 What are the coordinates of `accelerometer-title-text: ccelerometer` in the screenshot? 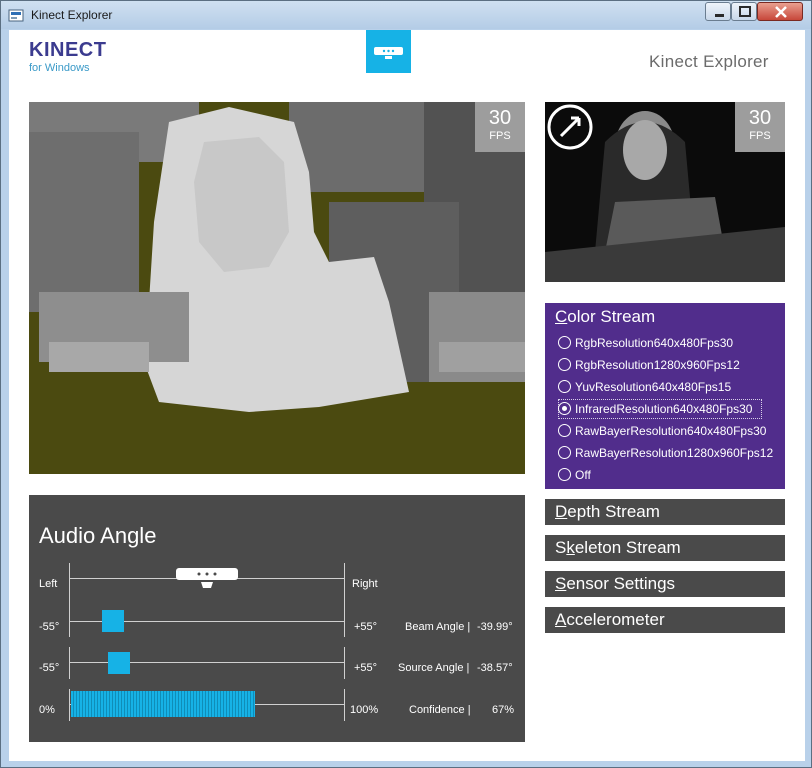 It's located at (615, 619).